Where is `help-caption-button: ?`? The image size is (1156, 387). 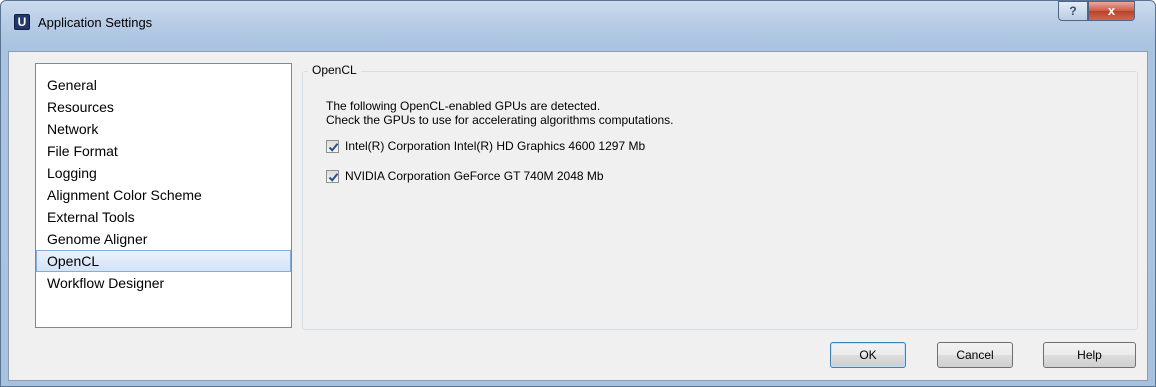
help-caption-button: ? is located at coordinates (1073, 11).